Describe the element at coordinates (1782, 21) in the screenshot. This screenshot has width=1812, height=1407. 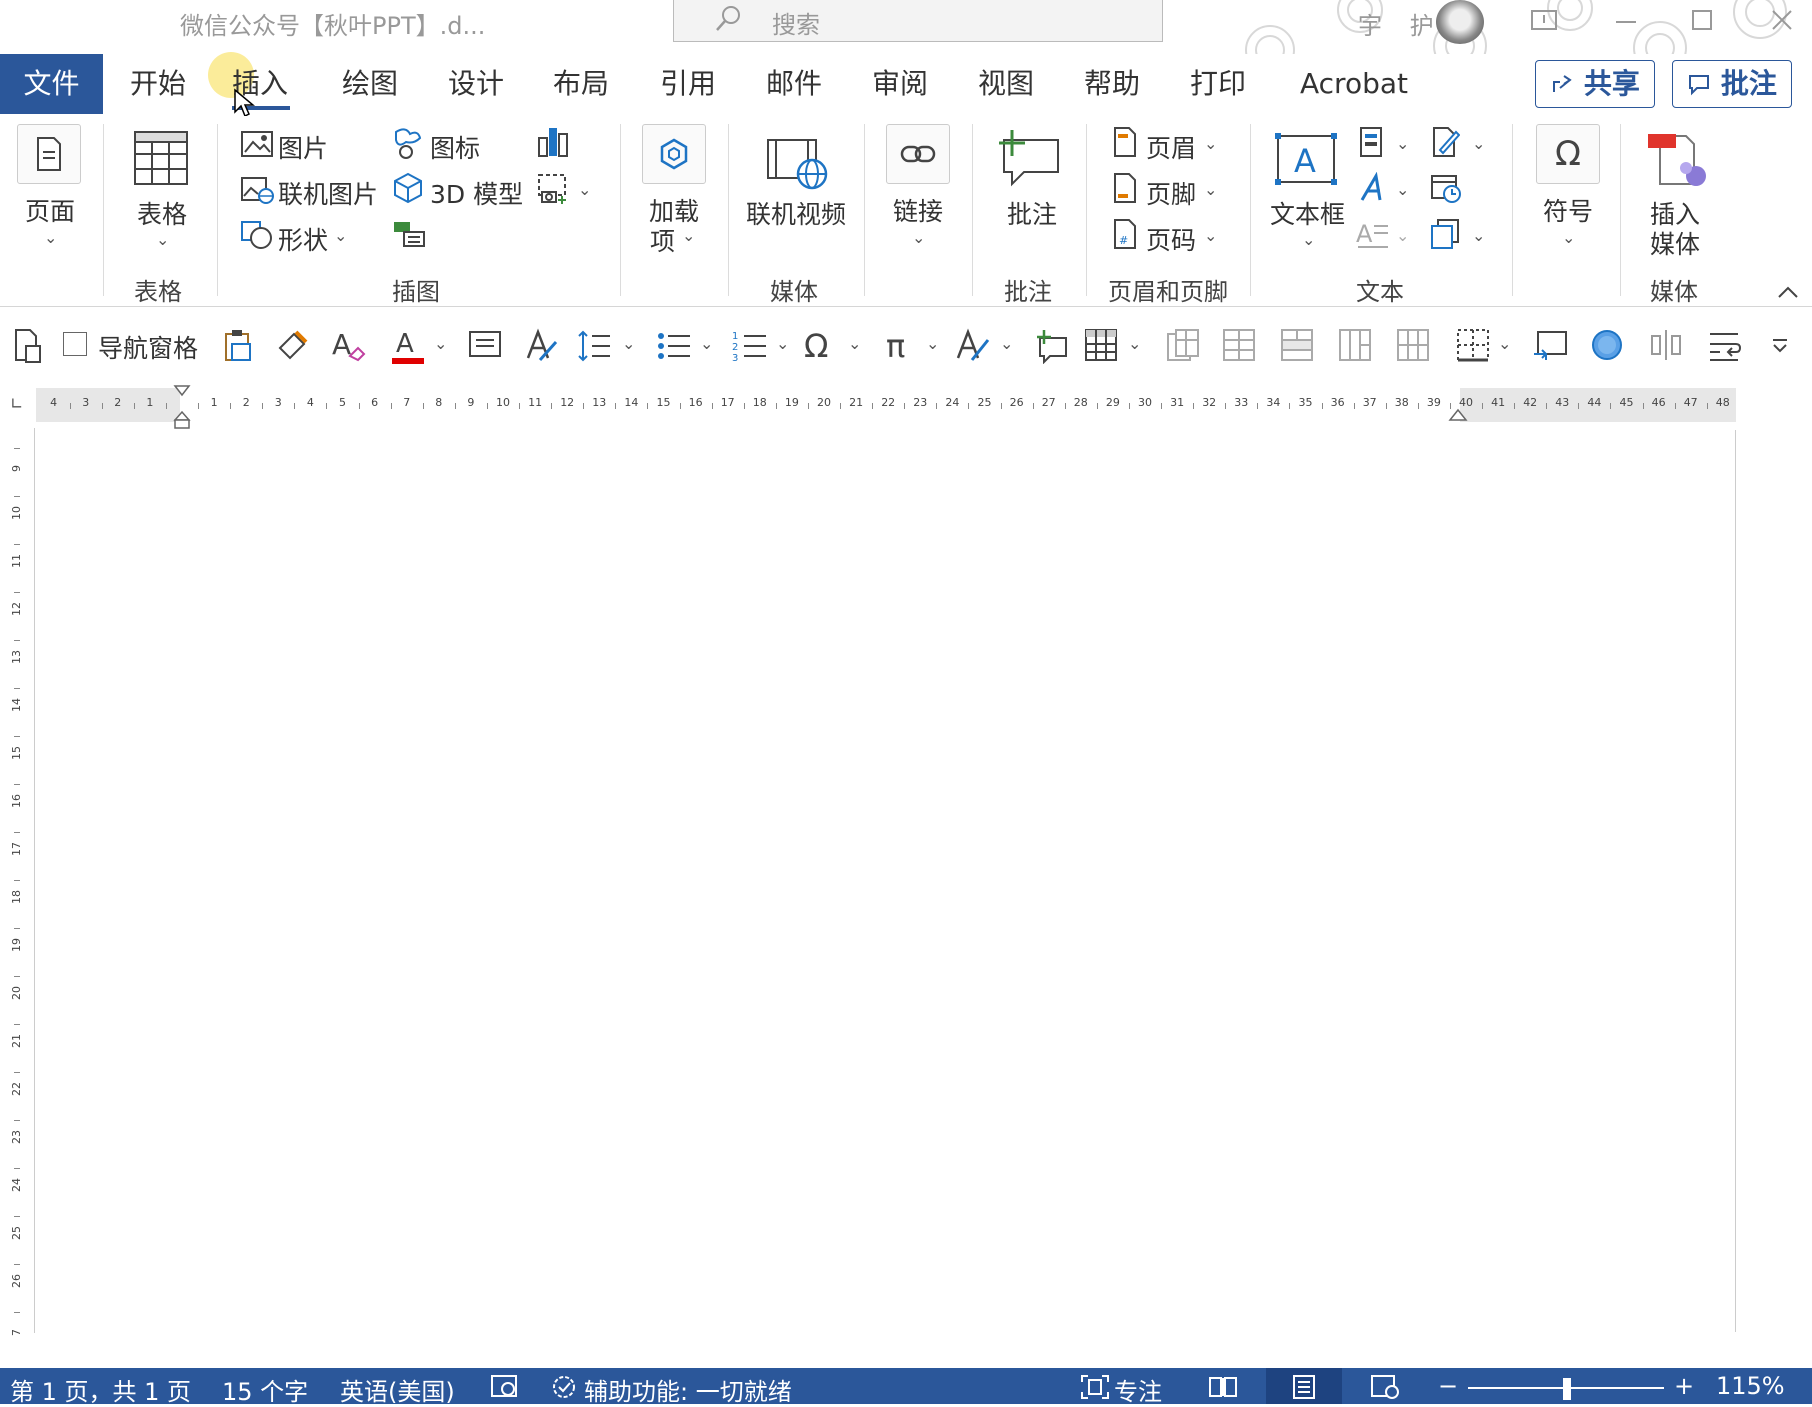
I see `close-icon` at that location.